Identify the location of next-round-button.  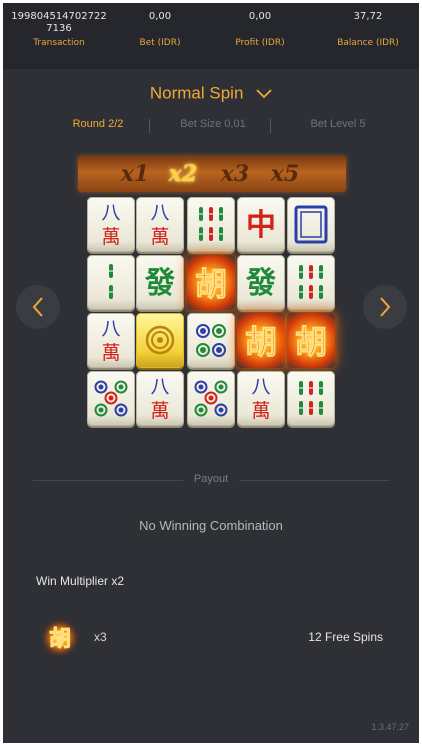
(385, 307).